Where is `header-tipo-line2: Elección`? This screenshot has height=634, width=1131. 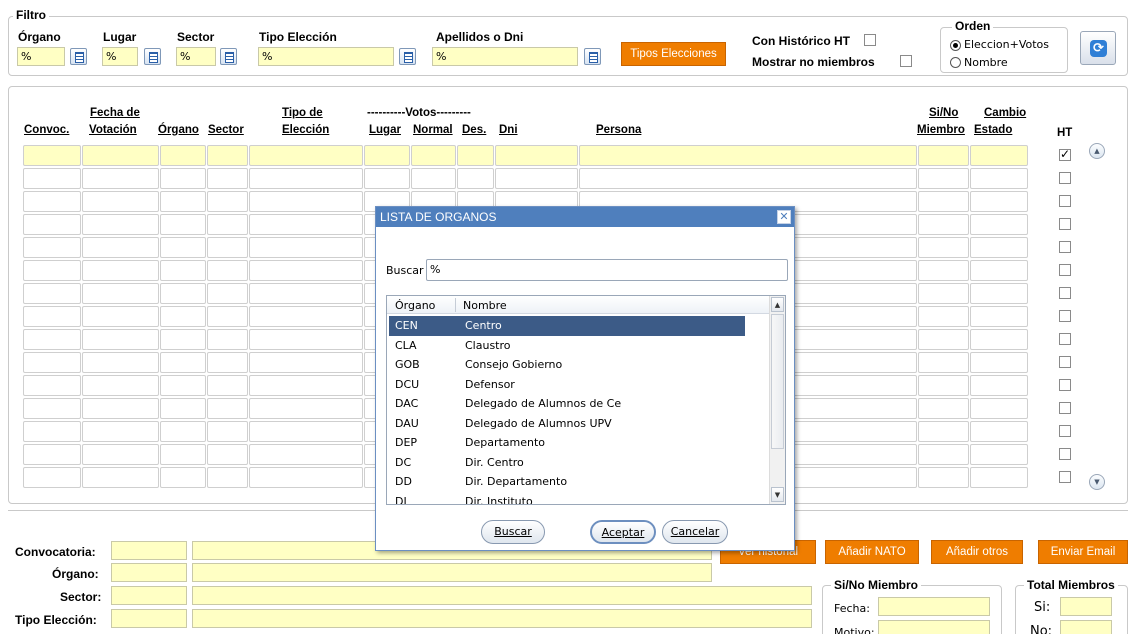
header-tipo-line2: Elección is located at coordinates (305, 130).